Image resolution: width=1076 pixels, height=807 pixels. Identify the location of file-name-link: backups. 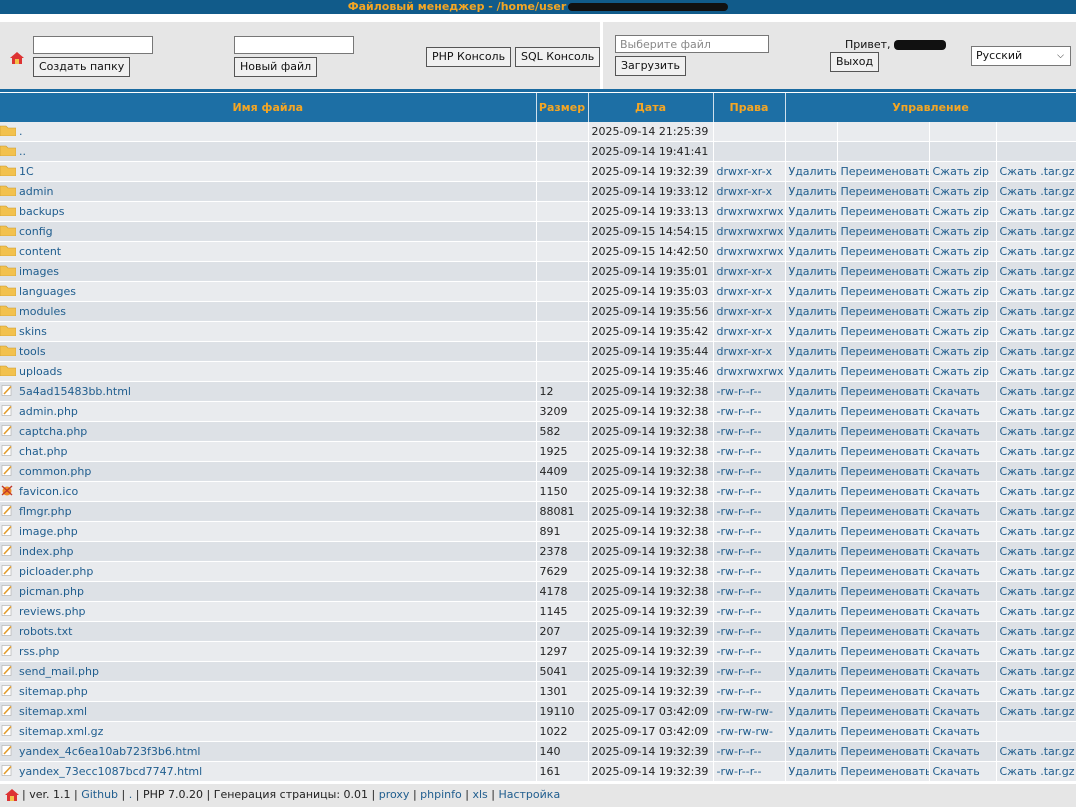
(42, 211).